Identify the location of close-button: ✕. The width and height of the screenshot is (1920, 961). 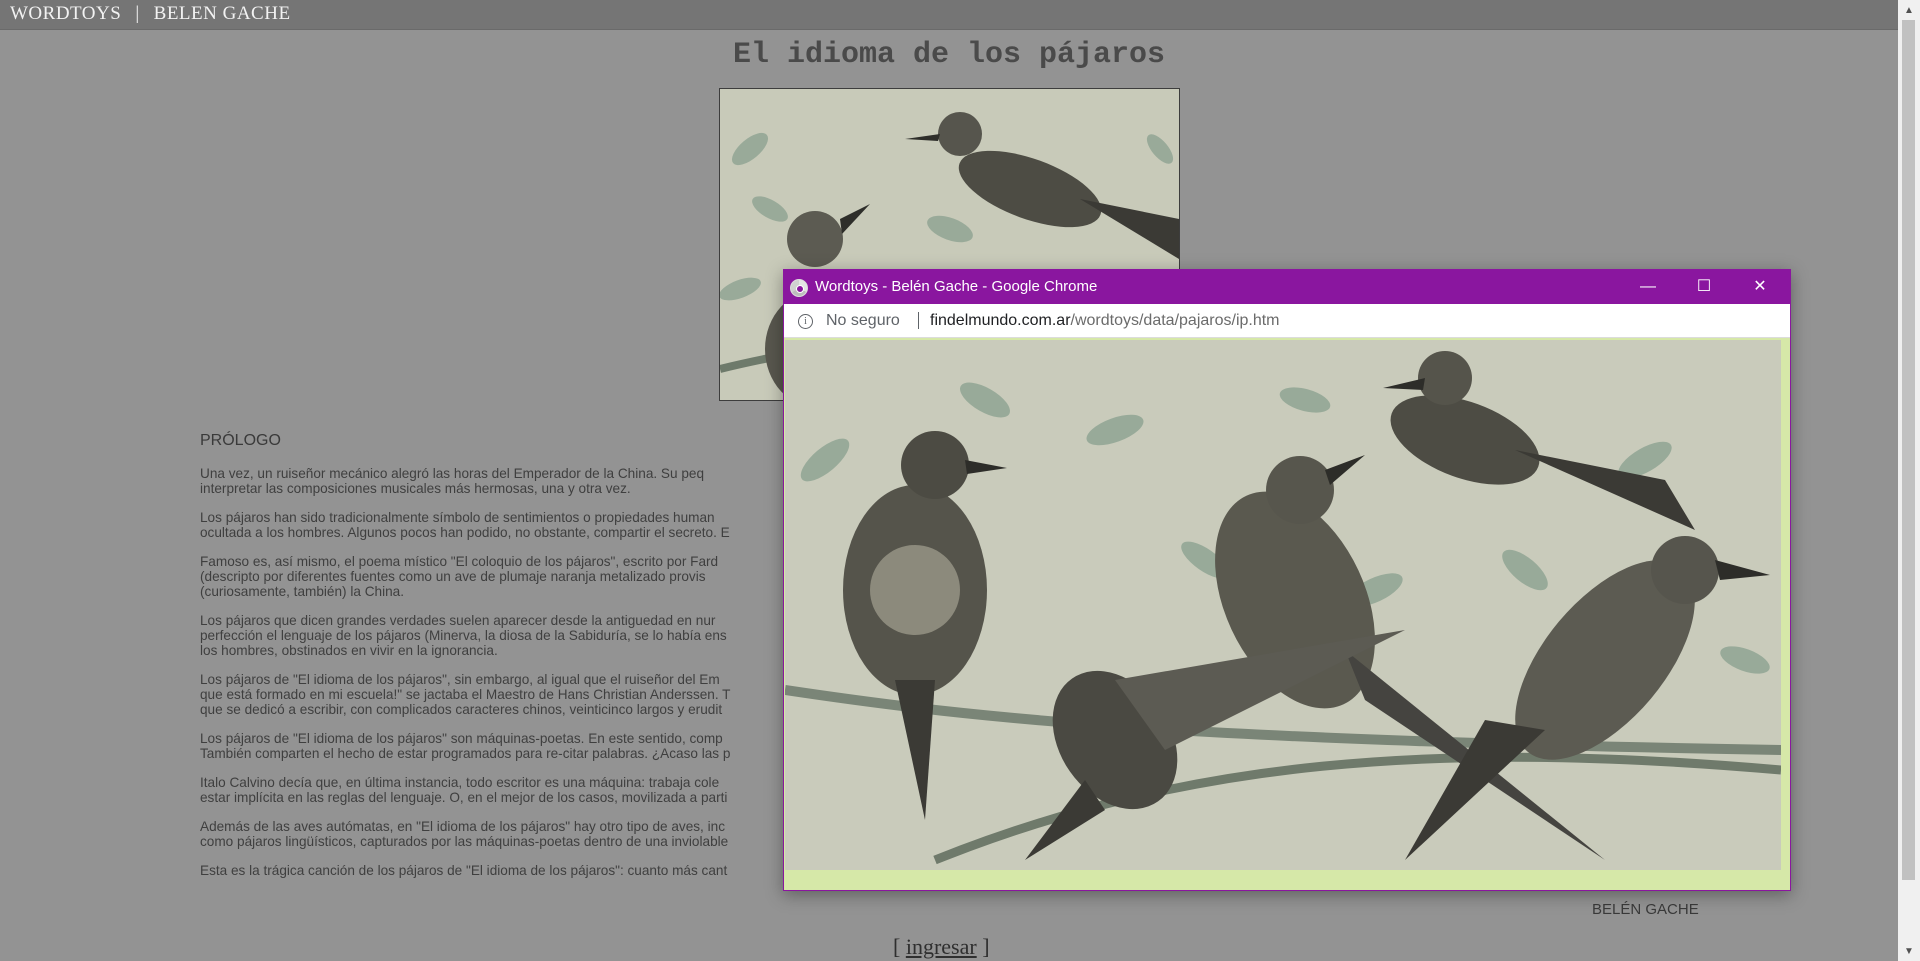
(1760, 287).